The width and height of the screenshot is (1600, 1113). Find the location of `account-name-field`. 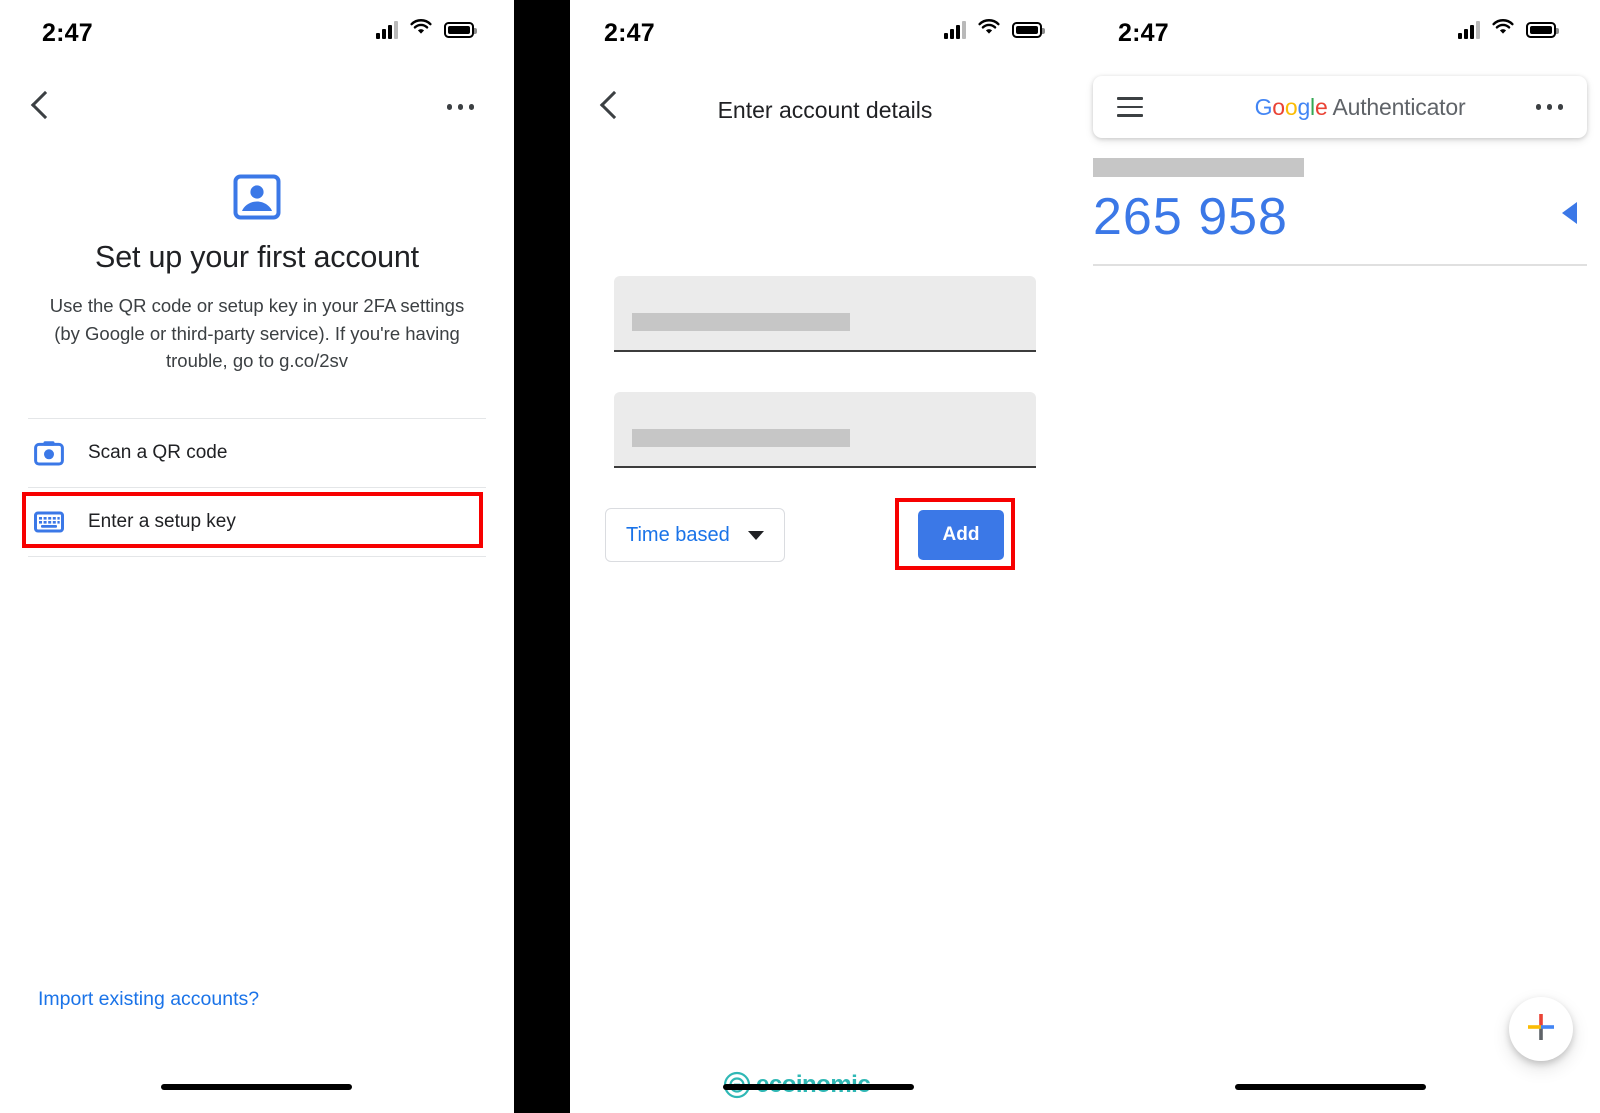

account-name-field is located at coordinates (825, 314).